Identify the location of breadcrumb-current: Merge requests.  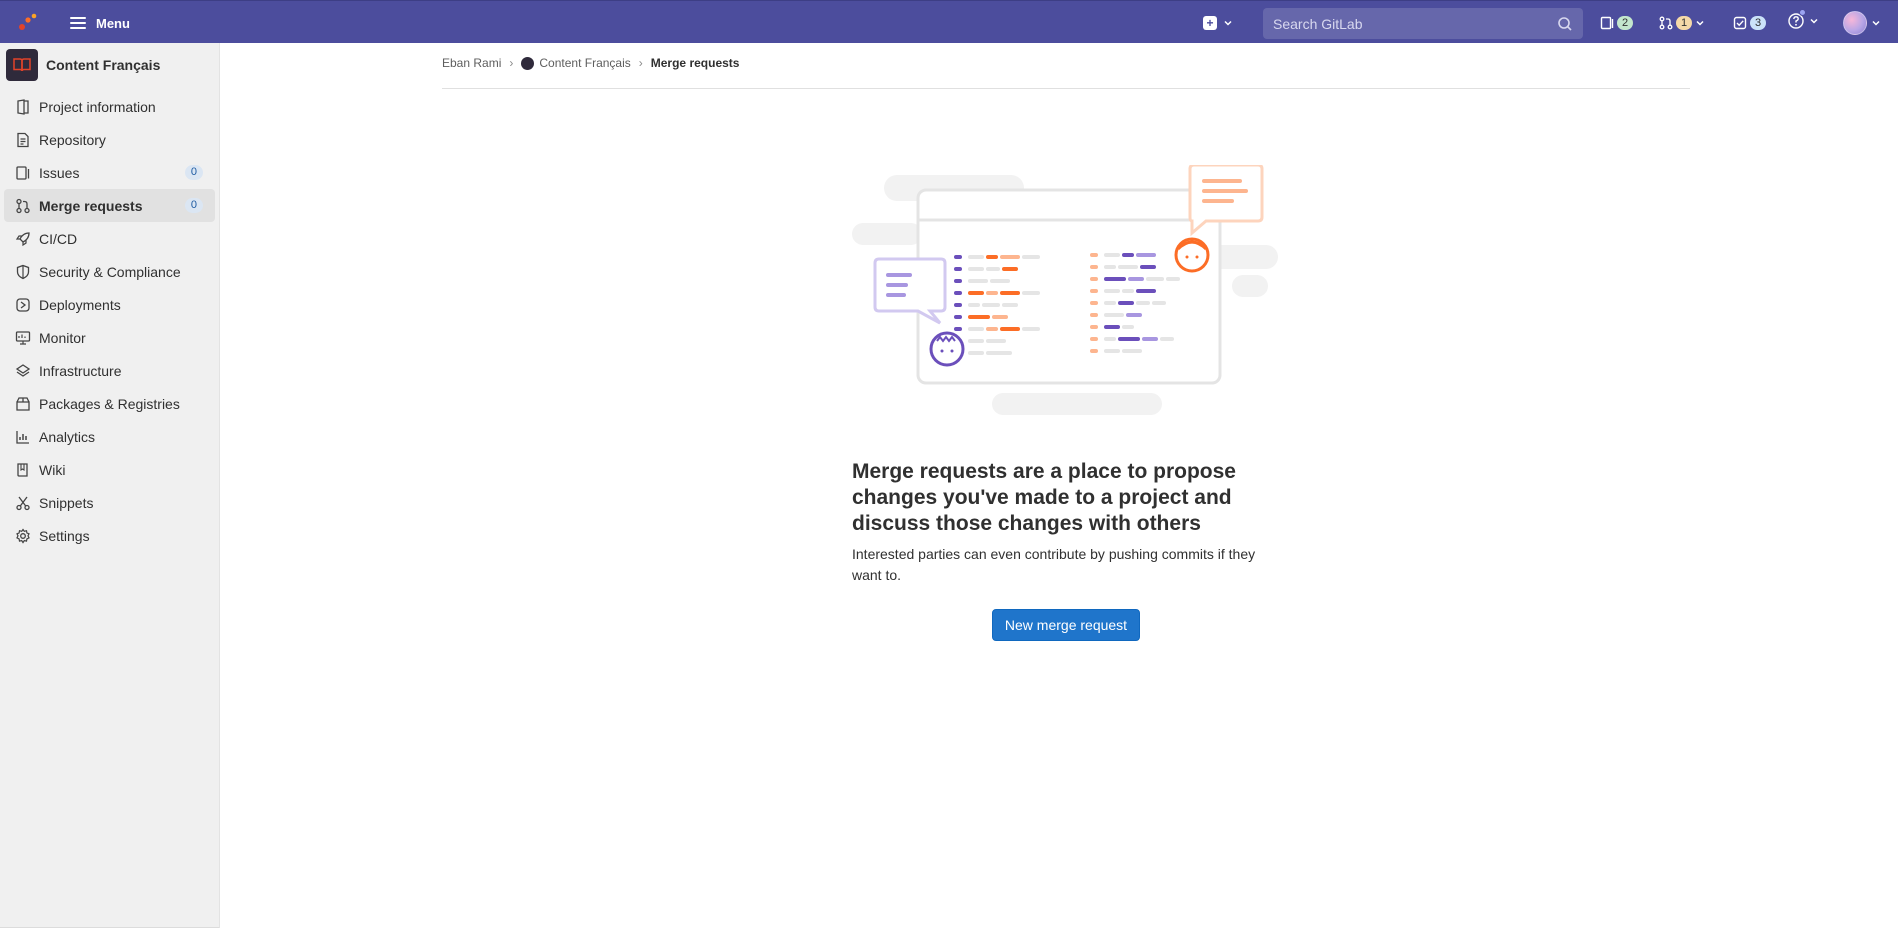
(695, 63).